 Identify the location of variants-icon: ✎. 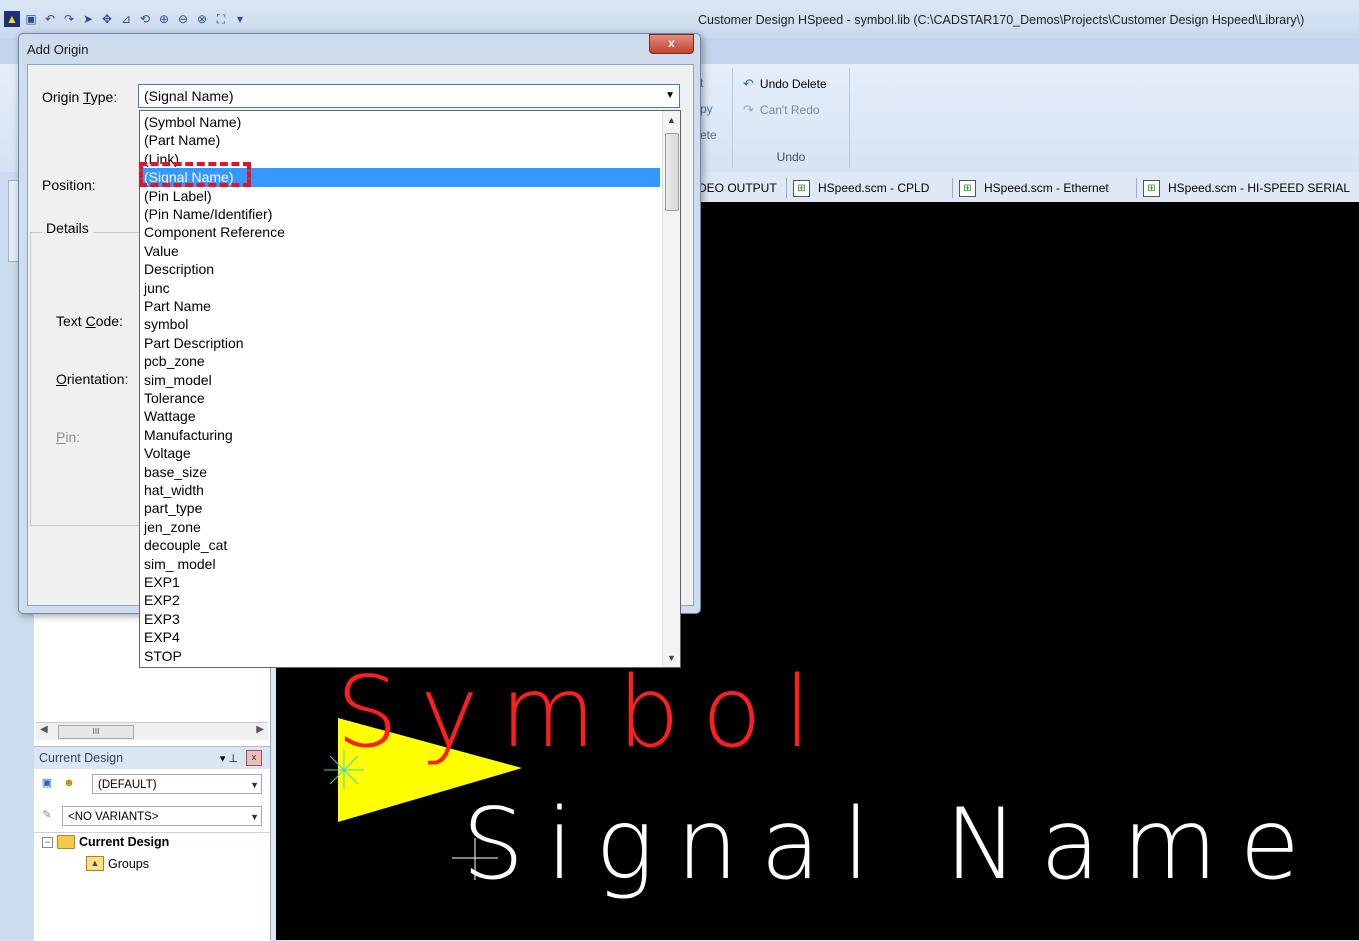
(47, 815).